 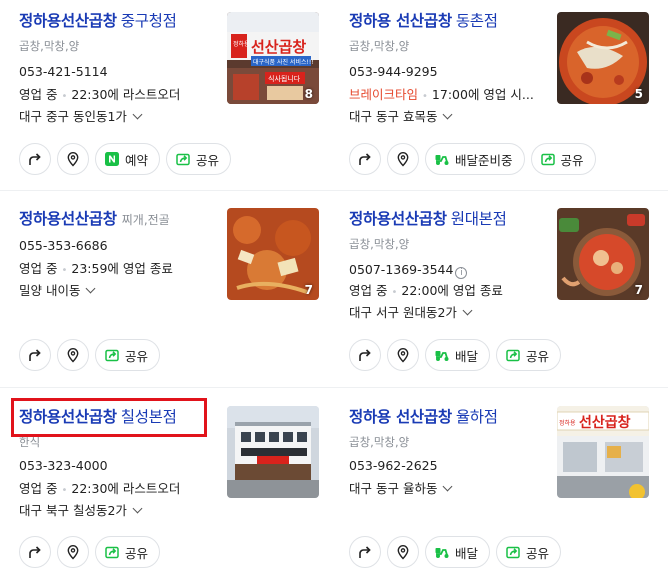 What do you see at coordinates (638, 290) in the screenshot?
I see `photo-count: 7` at bounding box center [638, 290].